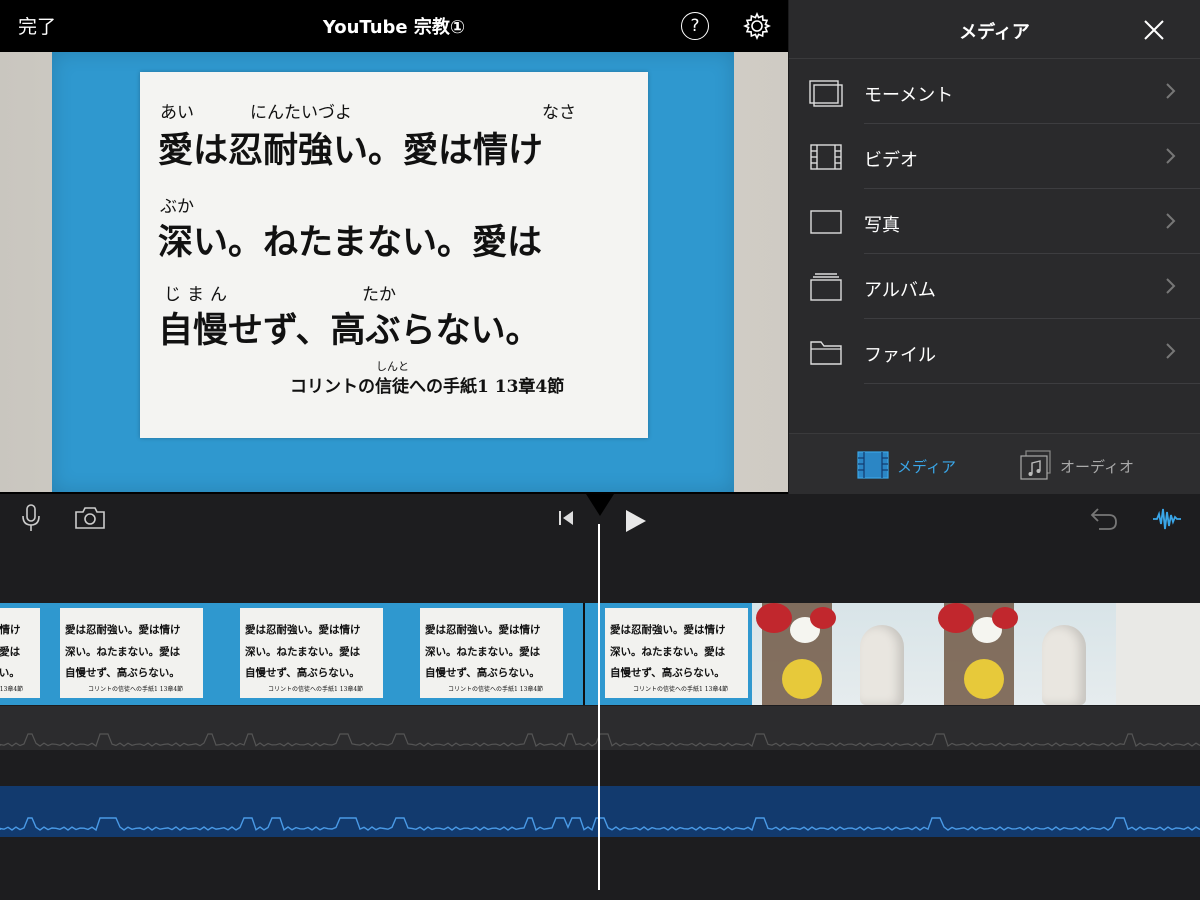  I want to click on card-line-1: 愛は忍耐強い。愛は情け, so click(351, 150).